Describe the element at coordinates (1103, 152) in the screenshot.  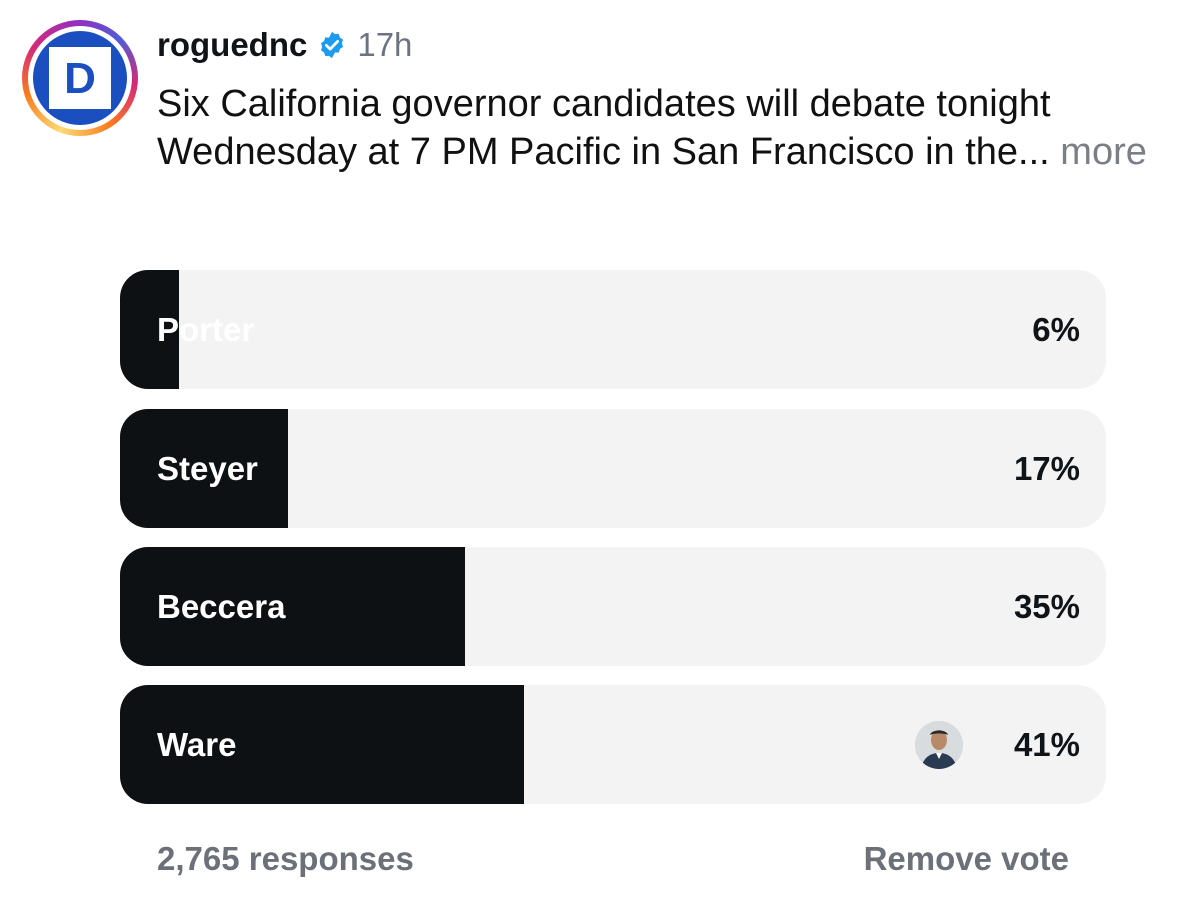
I see `more-link: more` at that location.